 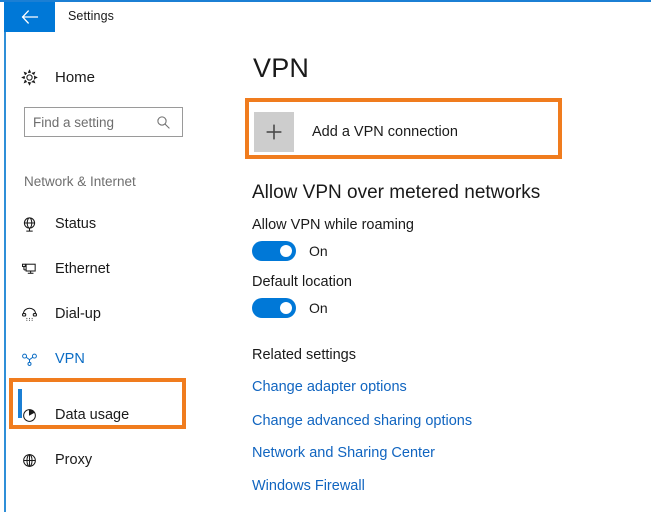 I want to click on back-arrow-icon, so click(x=30, y=17).